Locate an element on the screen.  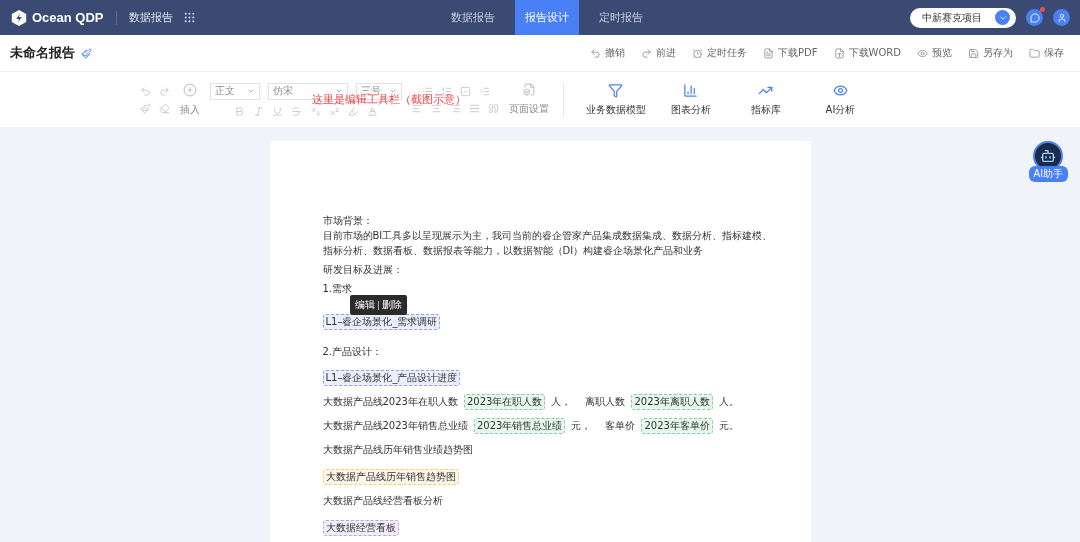
data-tag: 2023年销售总业绩 is located at coordinates (519, 426).